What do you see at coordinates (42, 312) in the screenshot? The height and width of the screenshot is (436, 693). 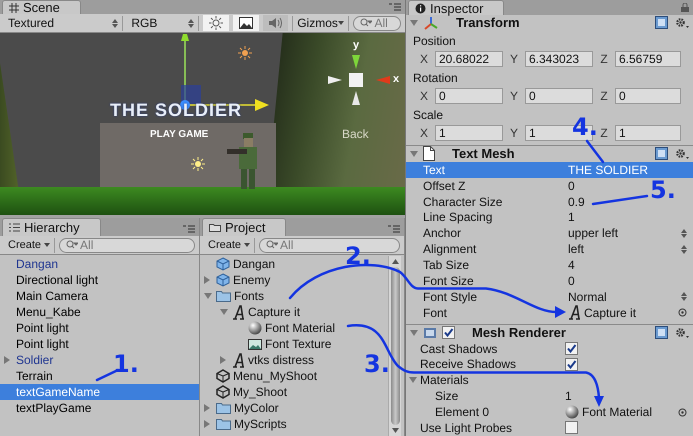 I see `hierarchy-item: Menu_Kabe` at bounding box center [42, 312].